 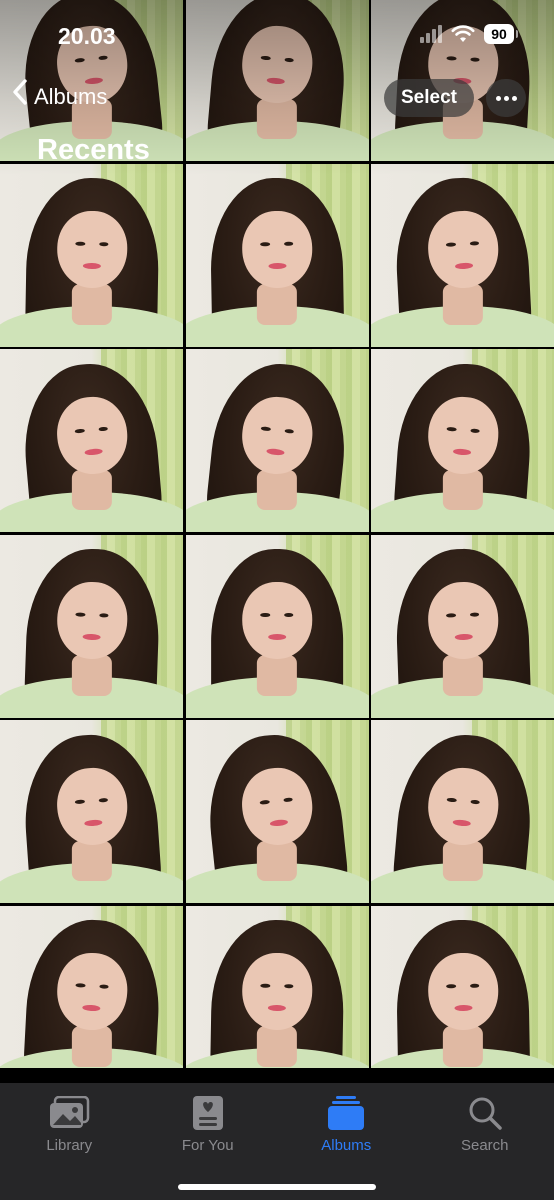 What do you see at coordinates (93, 150) in the screenshot?
I see `page-title: Recents` at bounding box center [93, 150].